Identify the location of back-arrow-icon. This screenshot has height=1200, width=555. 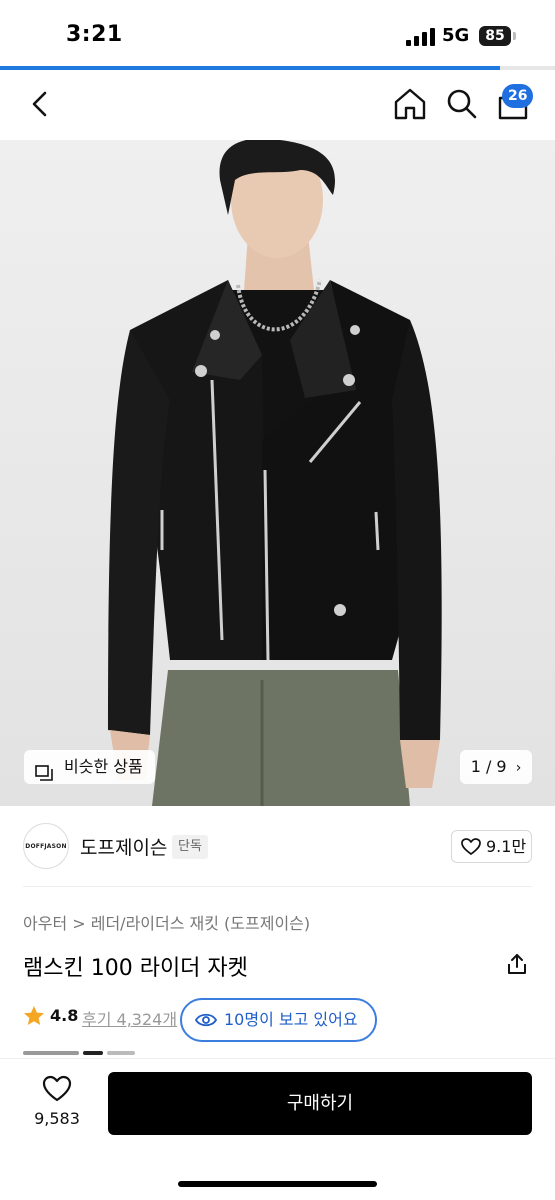
(40, 104).